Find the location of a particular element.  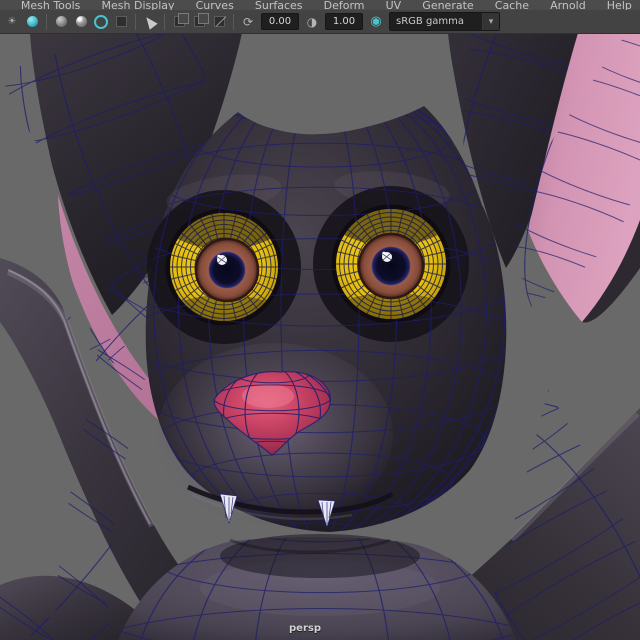

xray-display-icon is located at coordinates (199, 22).